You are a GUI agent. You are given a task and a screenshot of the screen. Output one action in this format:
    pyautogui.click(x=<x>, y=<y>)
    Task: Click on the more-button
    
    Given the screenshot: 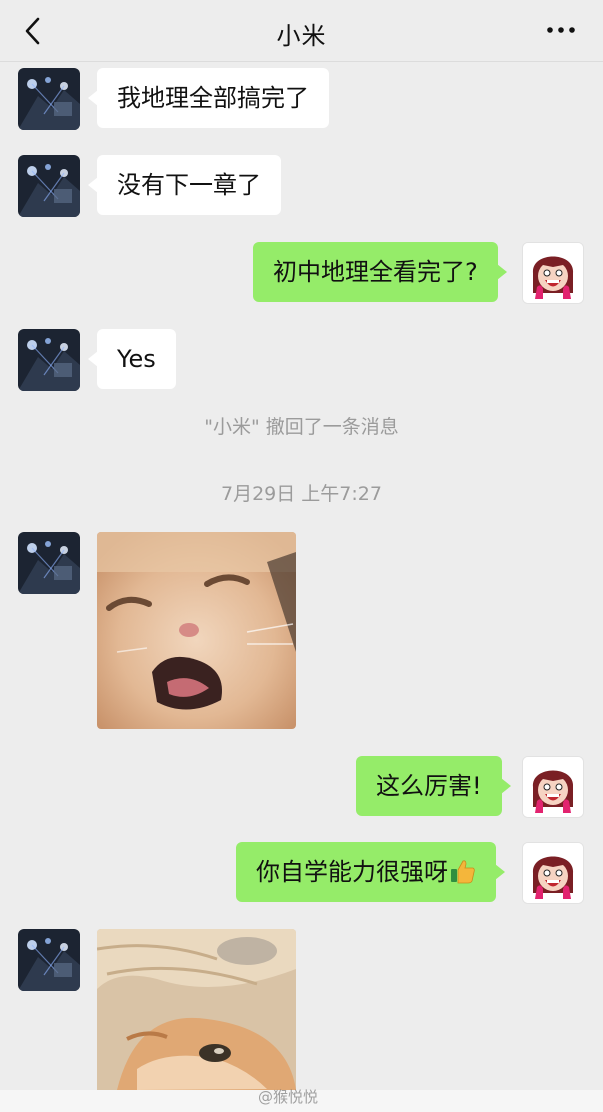 What is the action you would take?
    pyautogui.click(x=561, y=30)
    